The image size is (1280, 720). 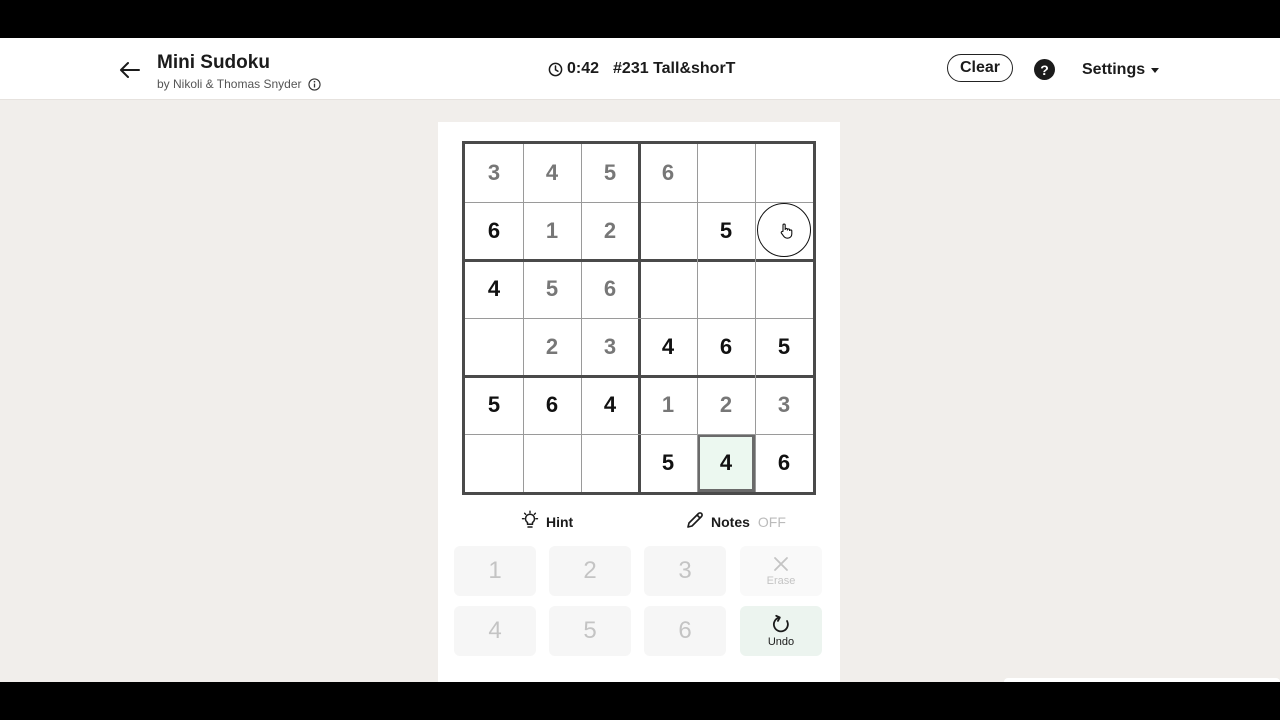 What do you see at coordinates (685, 571) in the screenshot?
I see `key-3: 3` at bounding box center [685, 571].